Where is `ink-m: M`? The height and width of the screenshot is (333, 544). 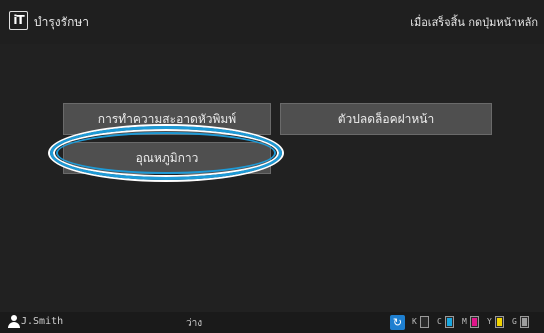
ink-m: M is located at coordinates (472, 322).